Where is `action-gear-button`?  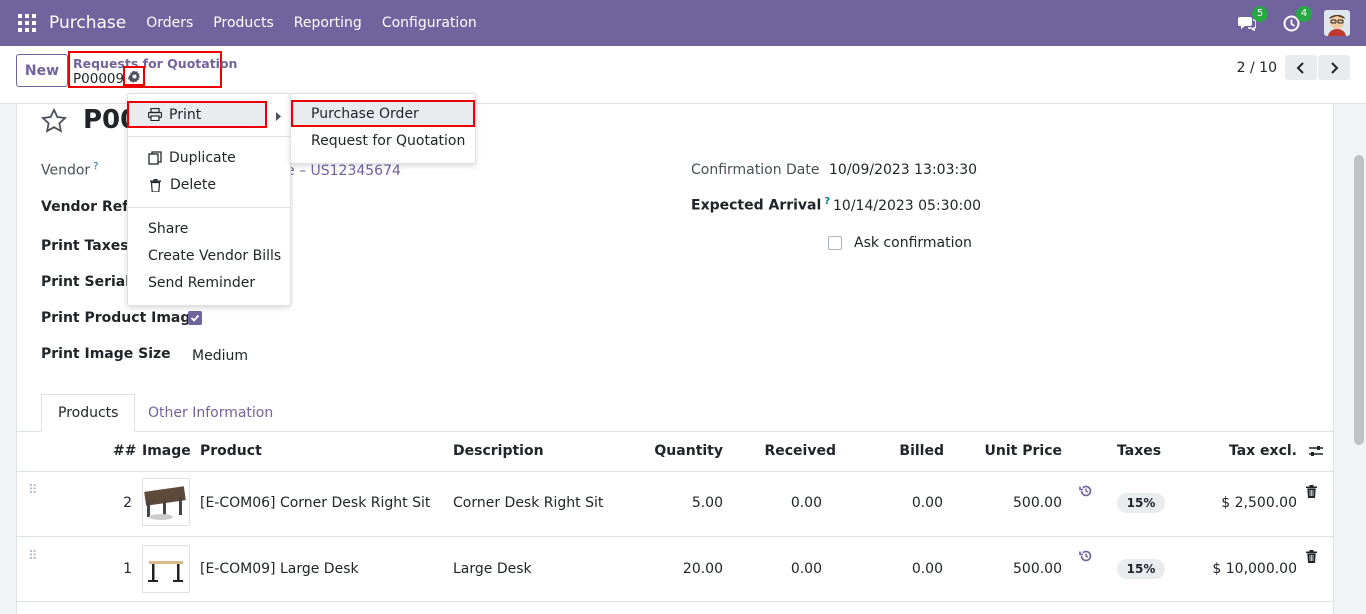
action-gear-button is located at coordinates (134, 76).